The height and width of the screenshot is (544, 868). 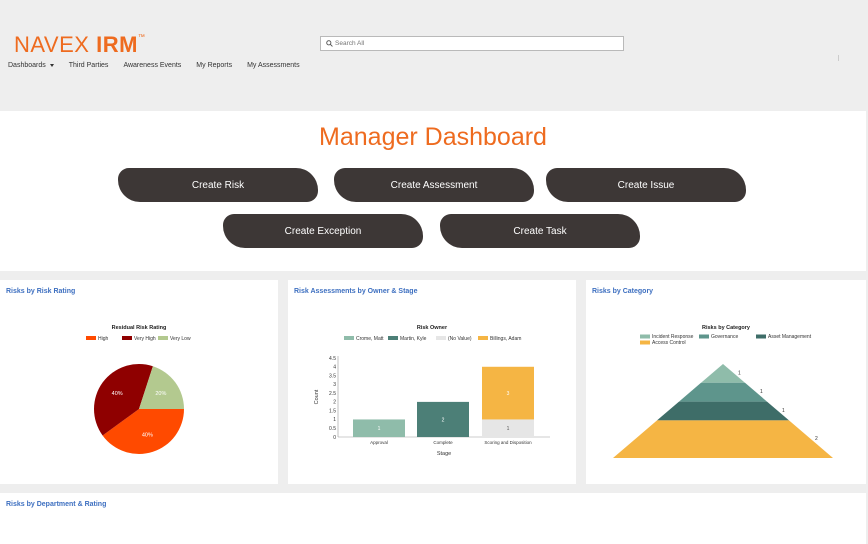 What do you see at coordinates (334, 438) in the screenshot?
I see `bar-y-tick-0: 0` at bounding box center [334, 438].